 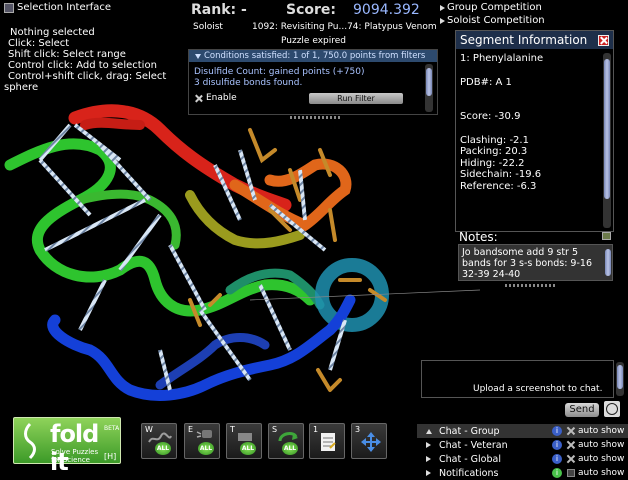 I want to click on conditions-scrollbar, so click(x=429, y=88).